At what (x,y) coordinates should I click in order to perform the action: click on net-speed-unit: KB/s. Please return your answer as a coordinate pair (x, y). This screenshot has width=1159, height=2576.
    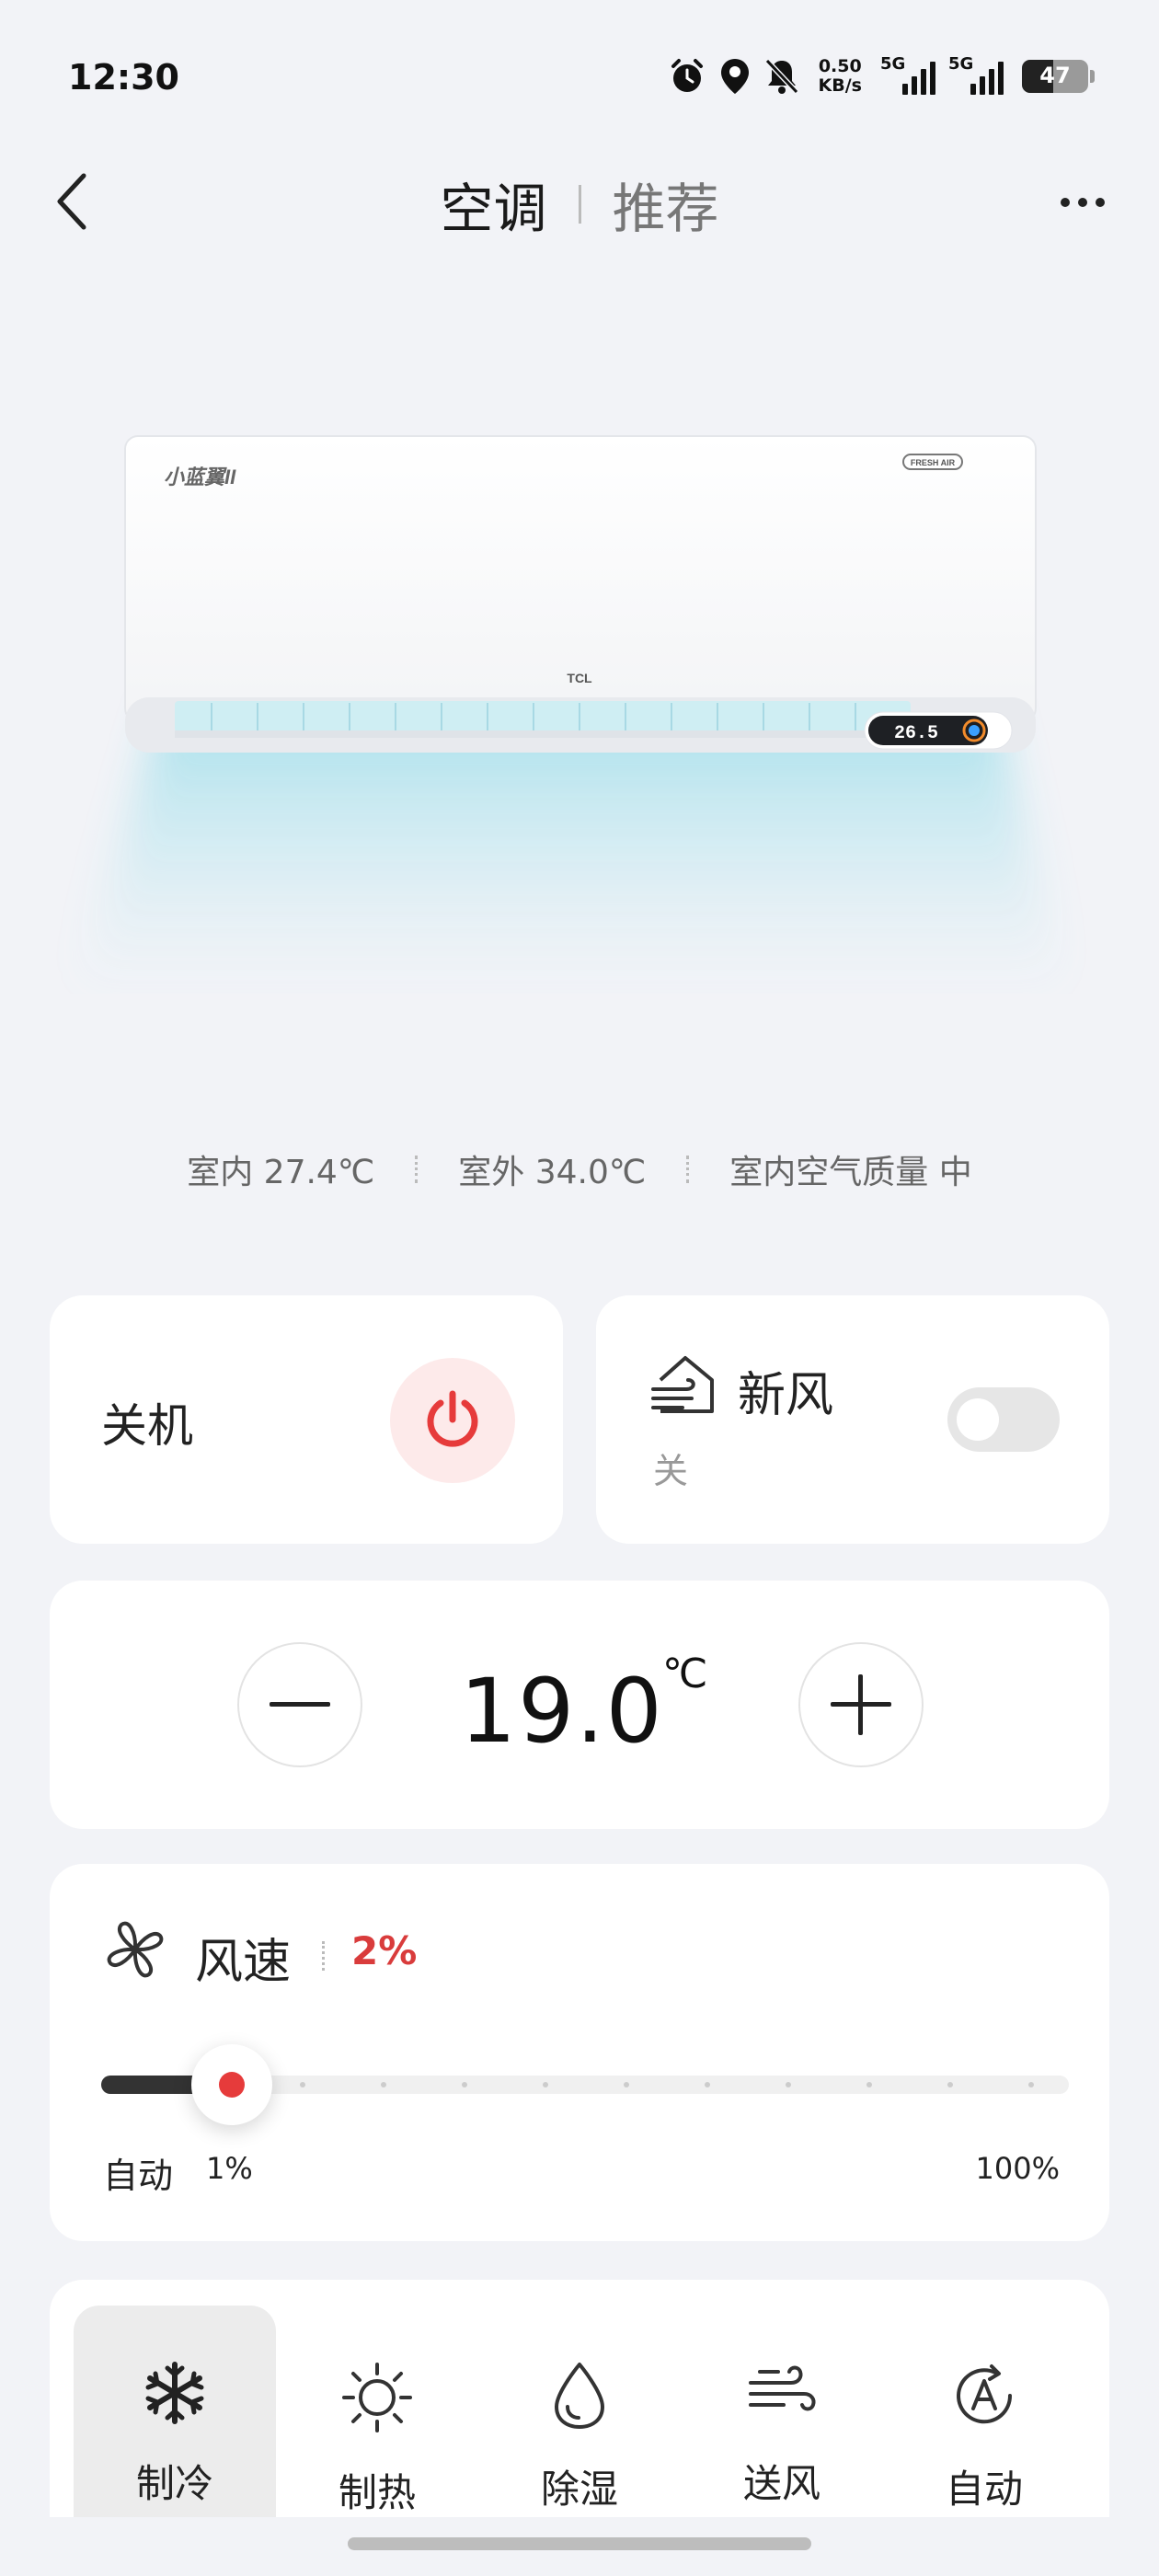
    Looking at the image, I should click on (840, 85).